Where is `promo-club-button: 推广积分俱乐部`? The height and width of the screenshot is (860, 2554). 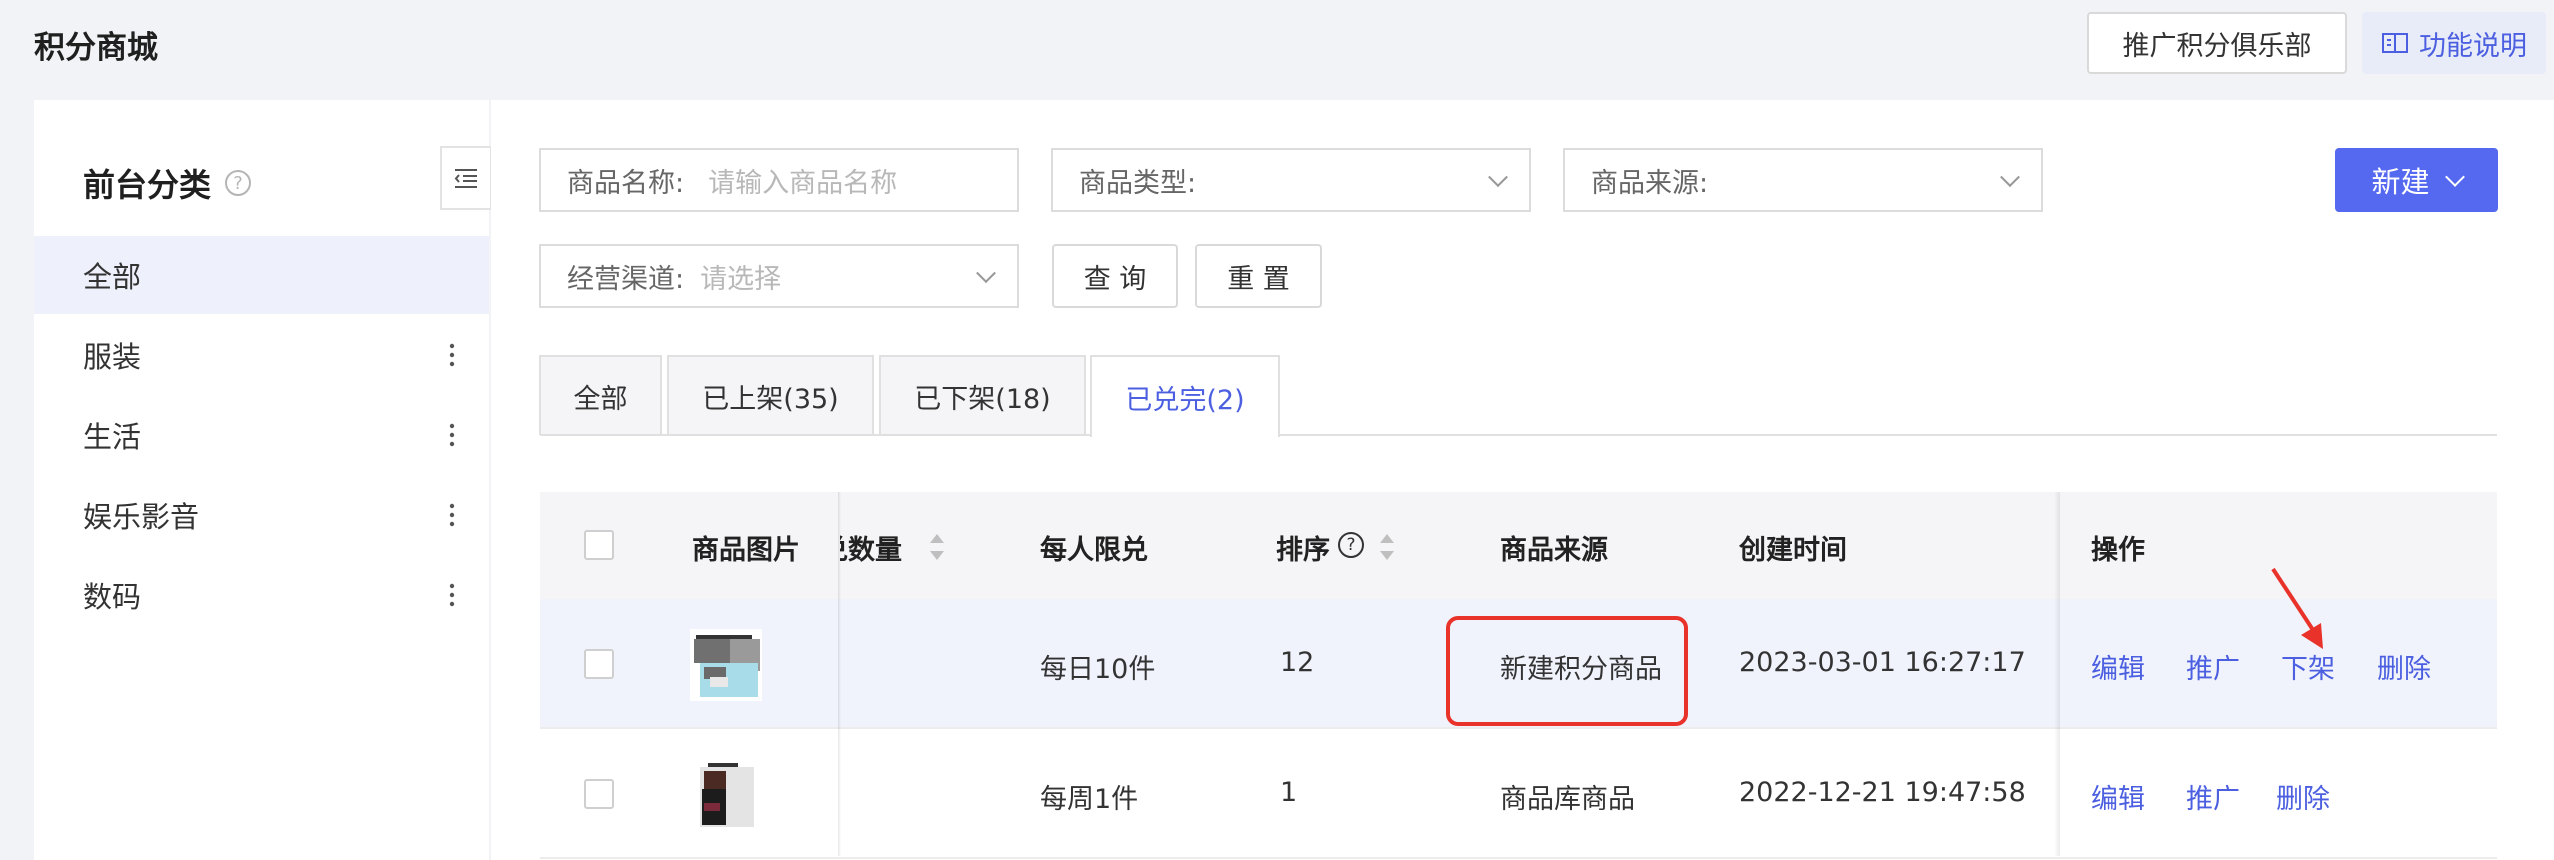 promo-club-button: 推广积分俱乐部 is located at coordinates (2217, 43).